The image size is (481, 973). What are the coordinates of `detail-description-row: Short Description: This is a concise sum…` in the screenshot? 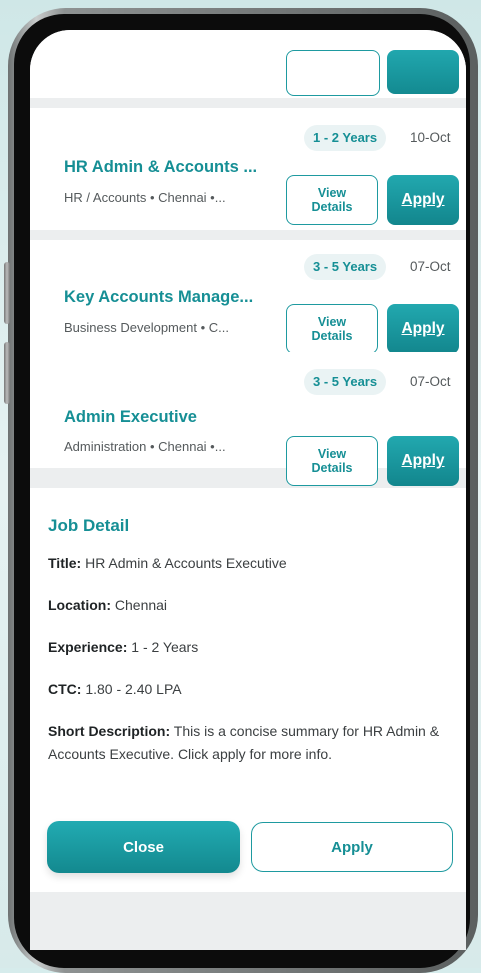 It's located at (248, 743).